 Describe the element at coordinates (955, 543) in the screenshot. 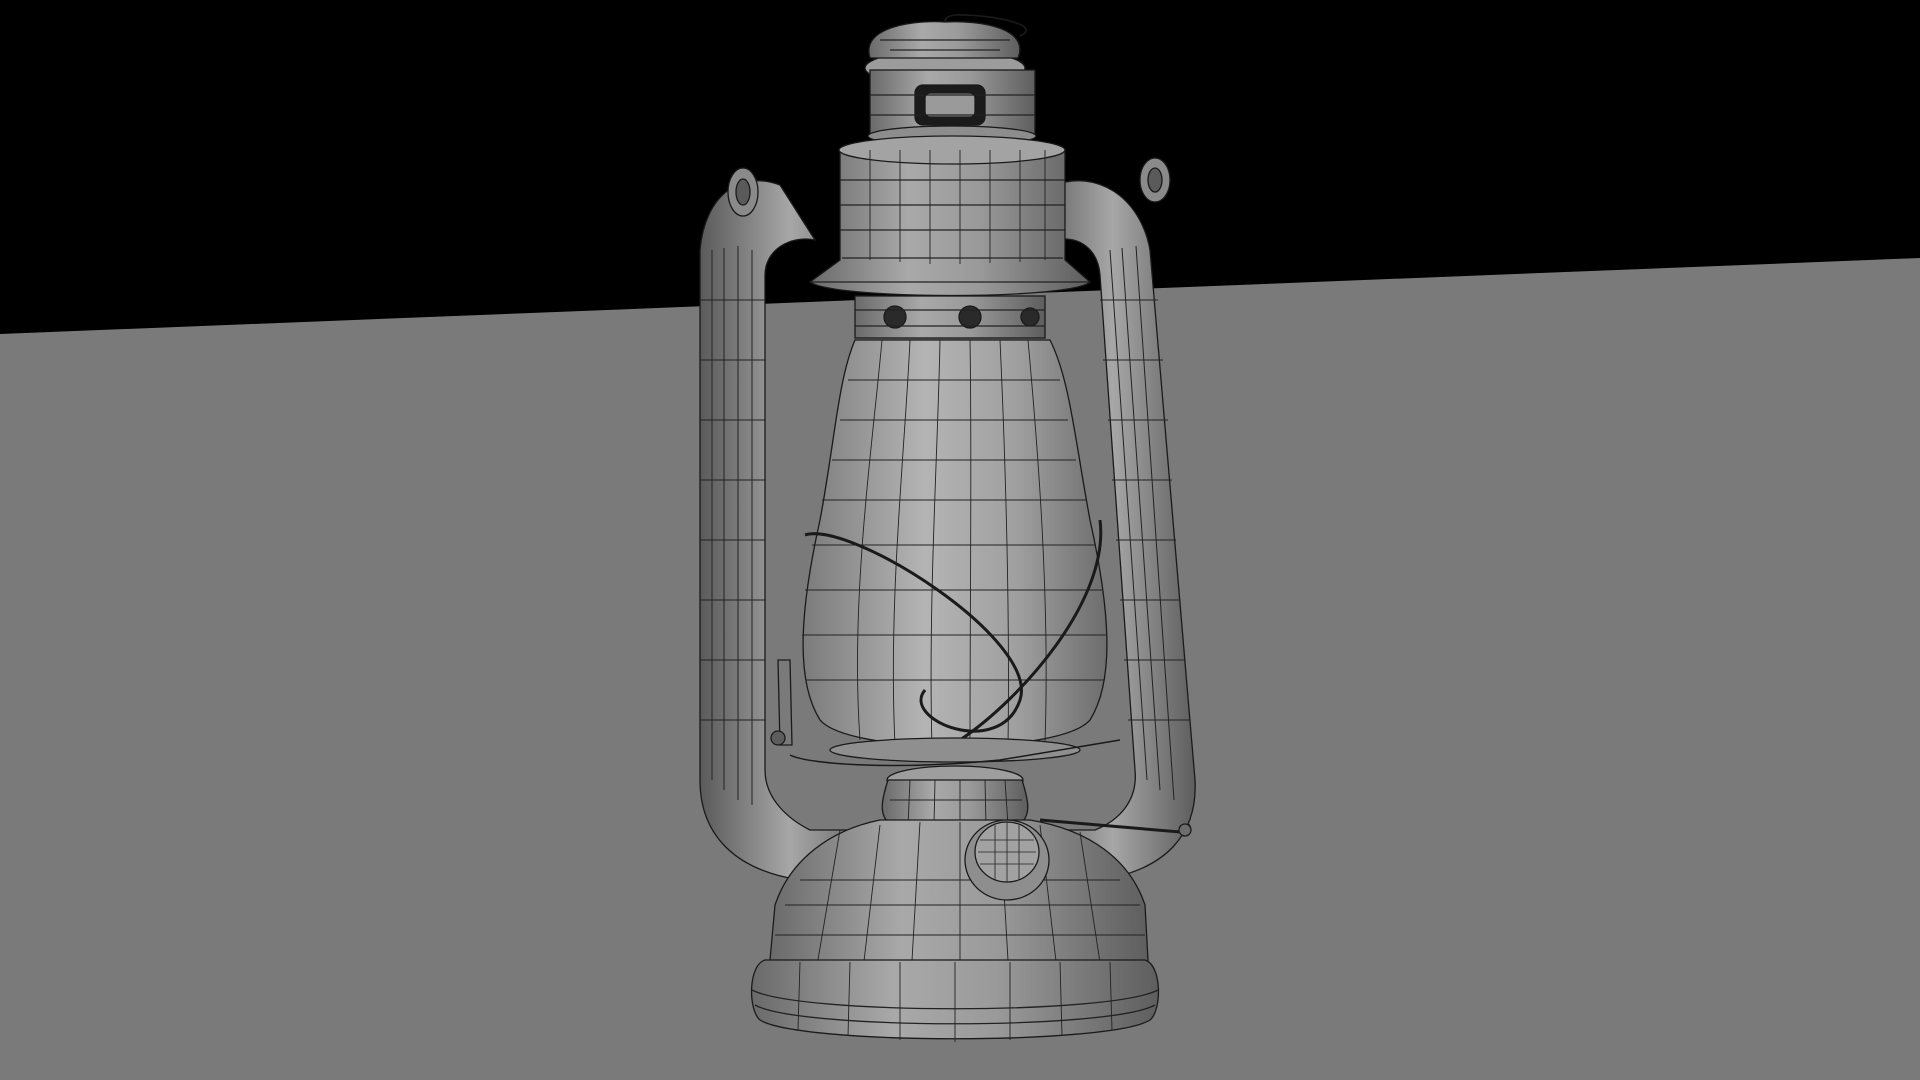

I see `glass-globe` at that location.